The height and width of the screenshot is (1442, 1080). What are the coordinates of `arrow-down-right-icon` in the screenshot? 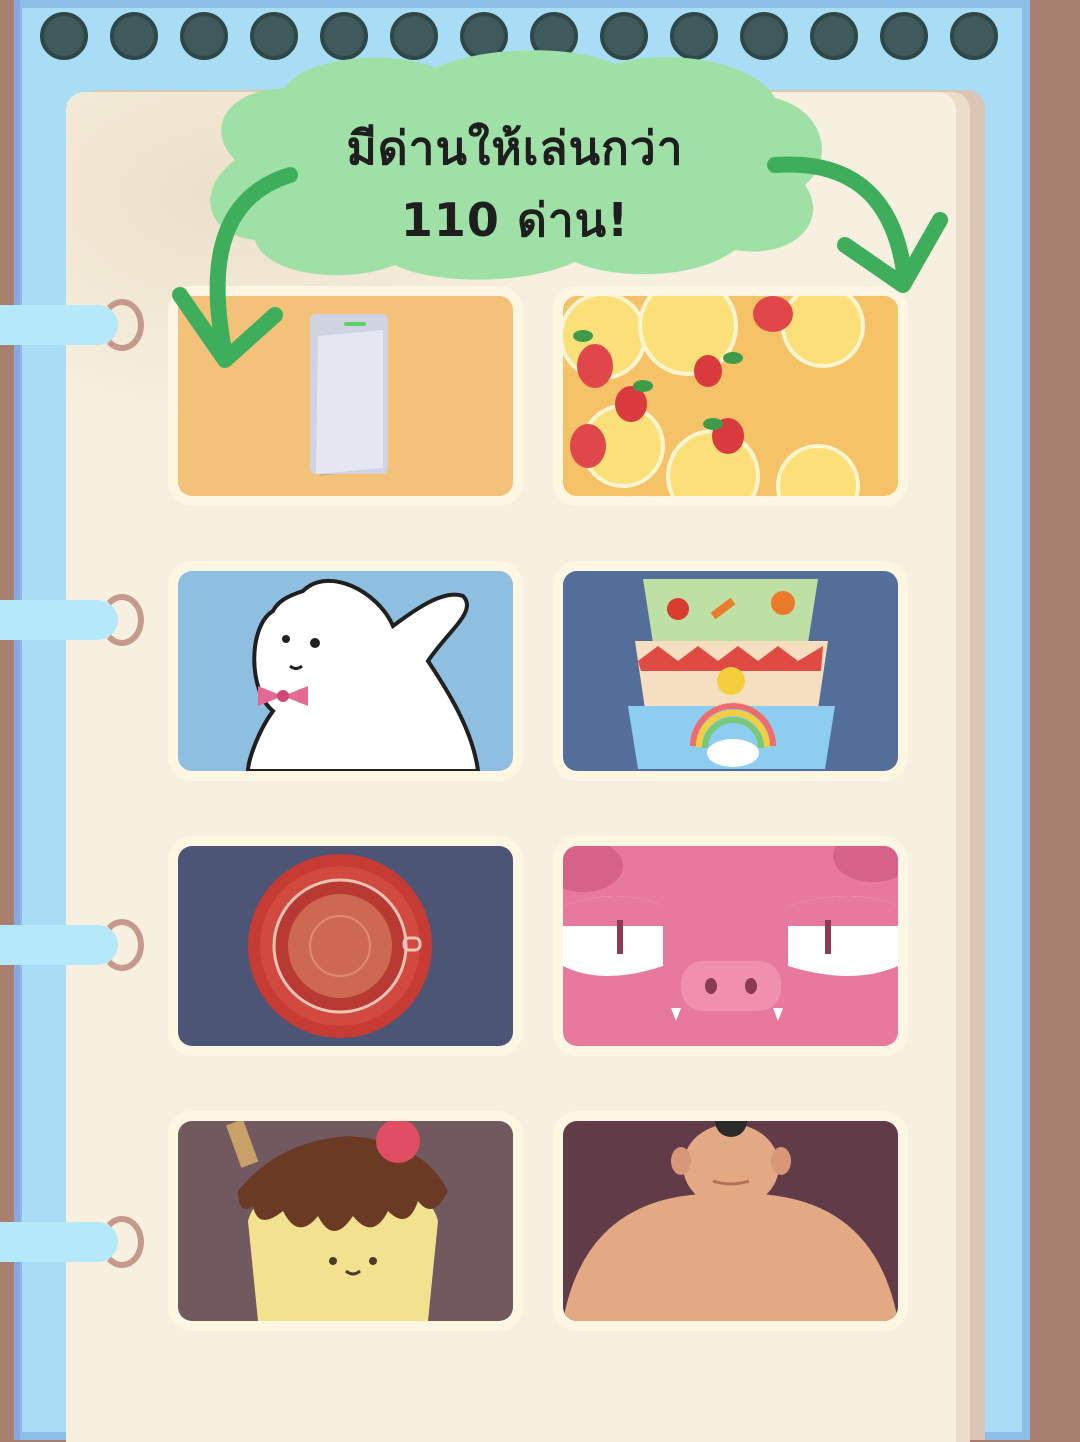 It's located at (857, 224).